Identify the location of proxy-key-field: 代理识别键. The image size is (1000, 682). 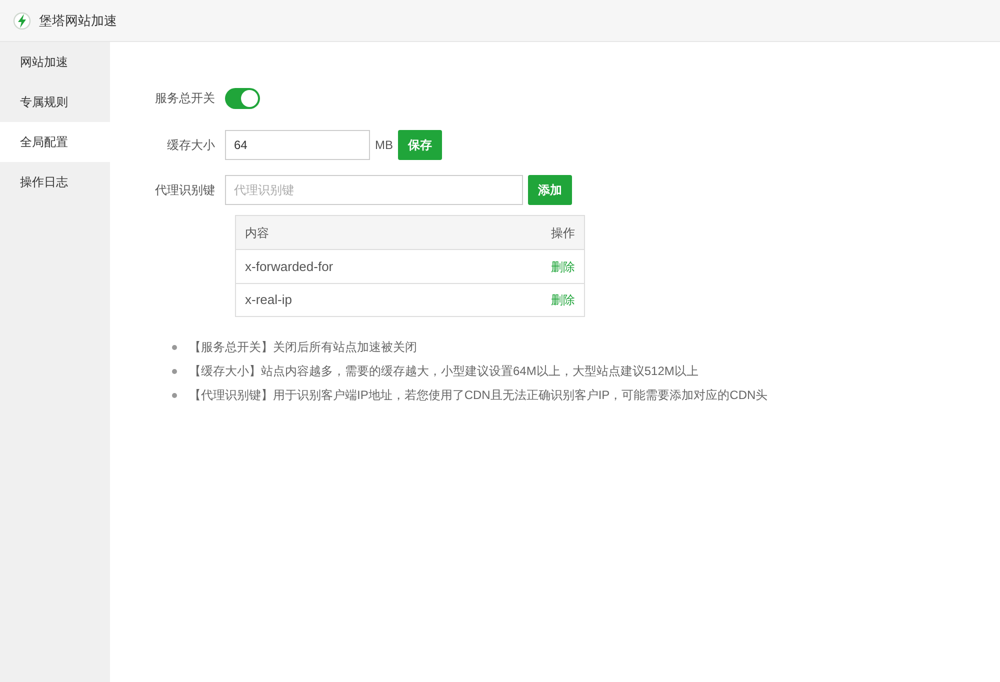
(374, 190).